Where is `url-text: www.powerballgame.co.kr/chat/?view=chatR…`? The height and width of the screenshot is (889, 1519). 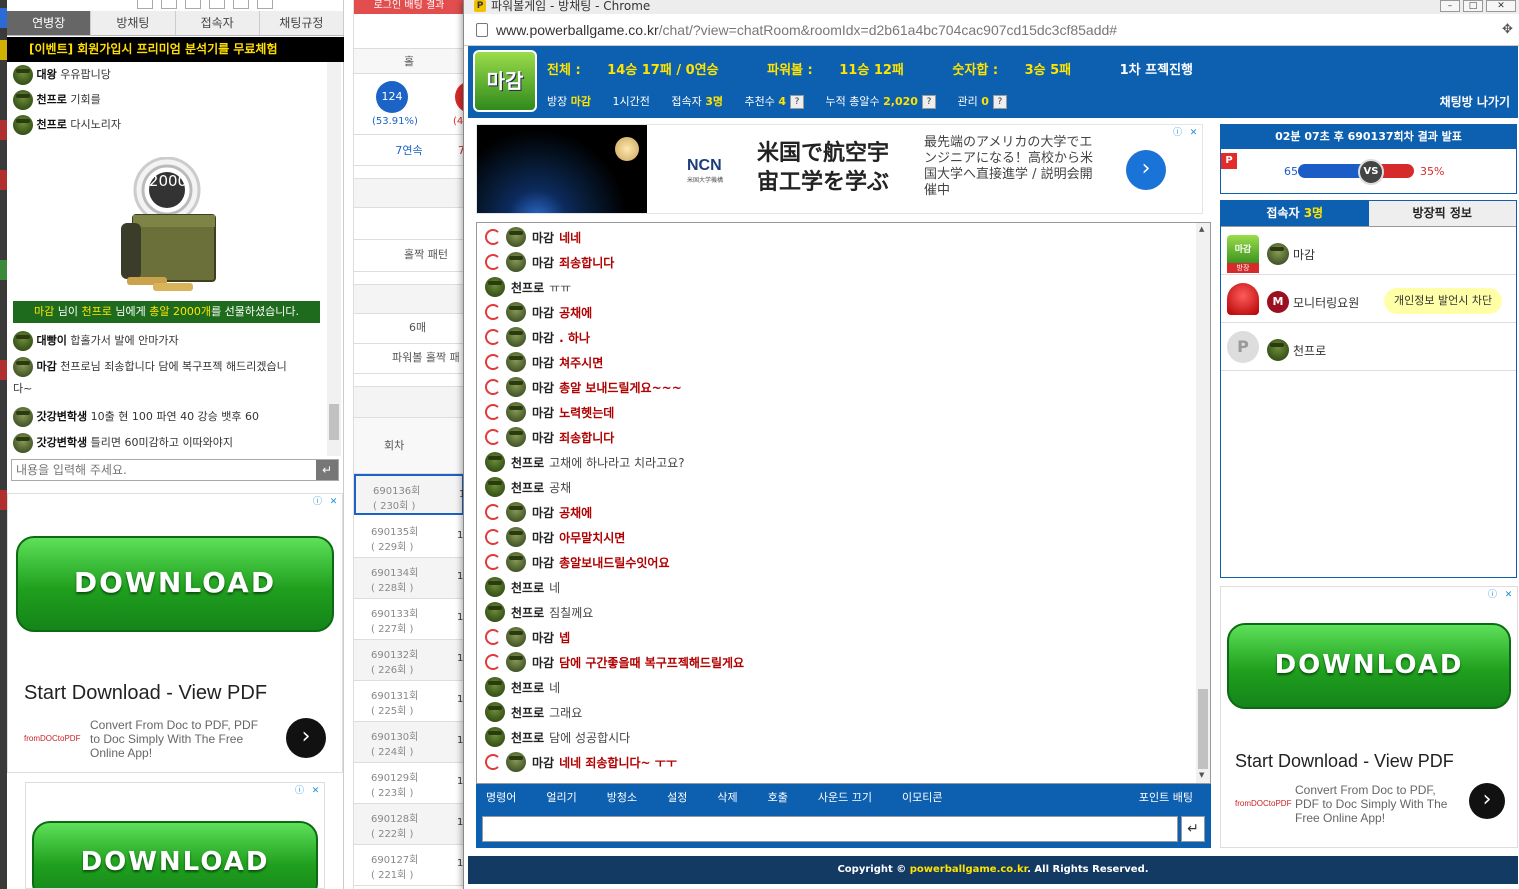
url-text: www.powerballgame.co.kr/chat/?view=chatR… is located at coordinates (806, 30).